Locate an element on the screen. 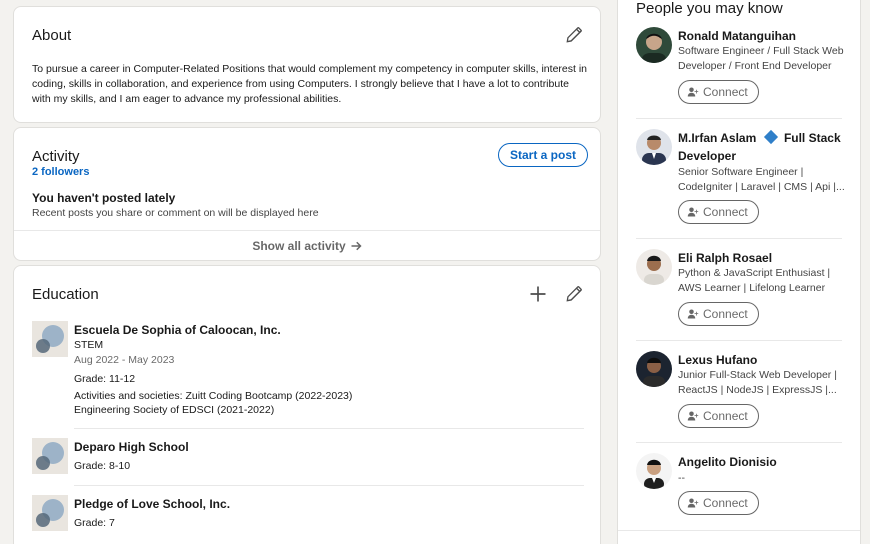  activities-line-2: Engineering Society of EDSCI (2021-2022) is located at coordinates (174, 410).